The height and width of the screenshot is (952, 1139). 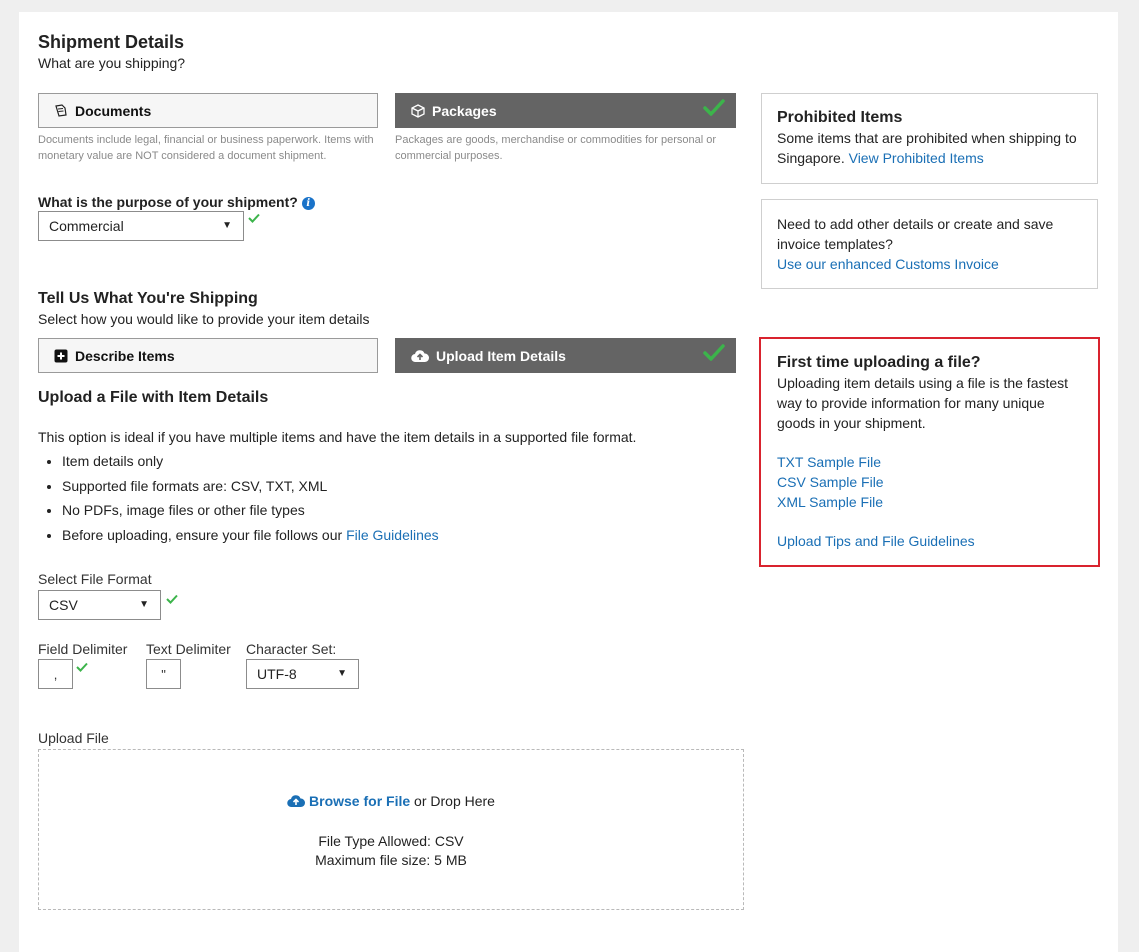 What do you see at coordinates (111, 42) in the screenshot?
I see `page-title: Shipment Details` at bounding box center [111, 42].